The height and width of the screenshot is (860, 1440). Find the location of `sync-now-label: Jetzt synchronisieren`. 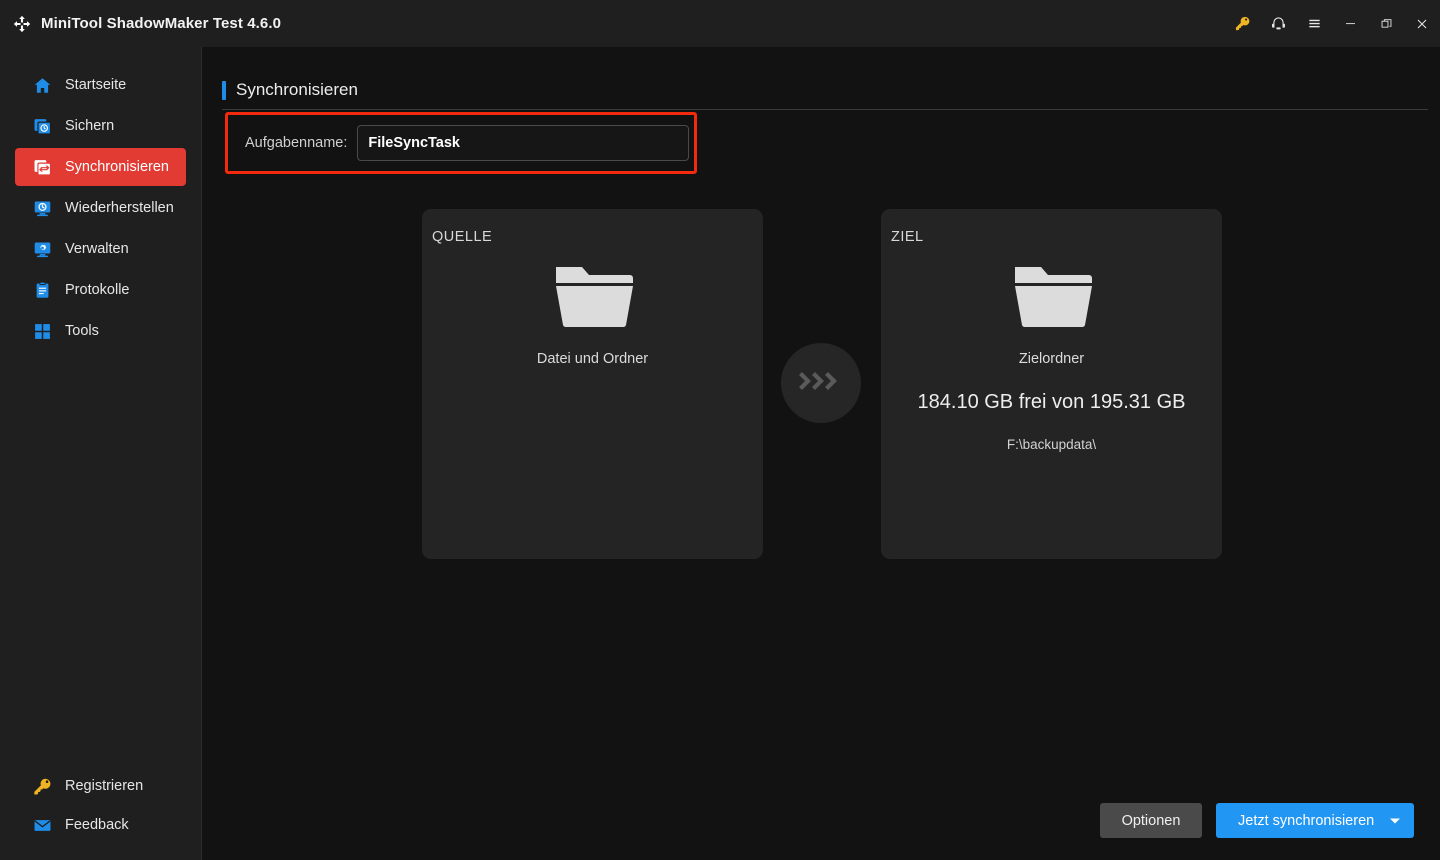

sync-now-label: Jetzt synchronisieren is located at coordinates (1306, 820).